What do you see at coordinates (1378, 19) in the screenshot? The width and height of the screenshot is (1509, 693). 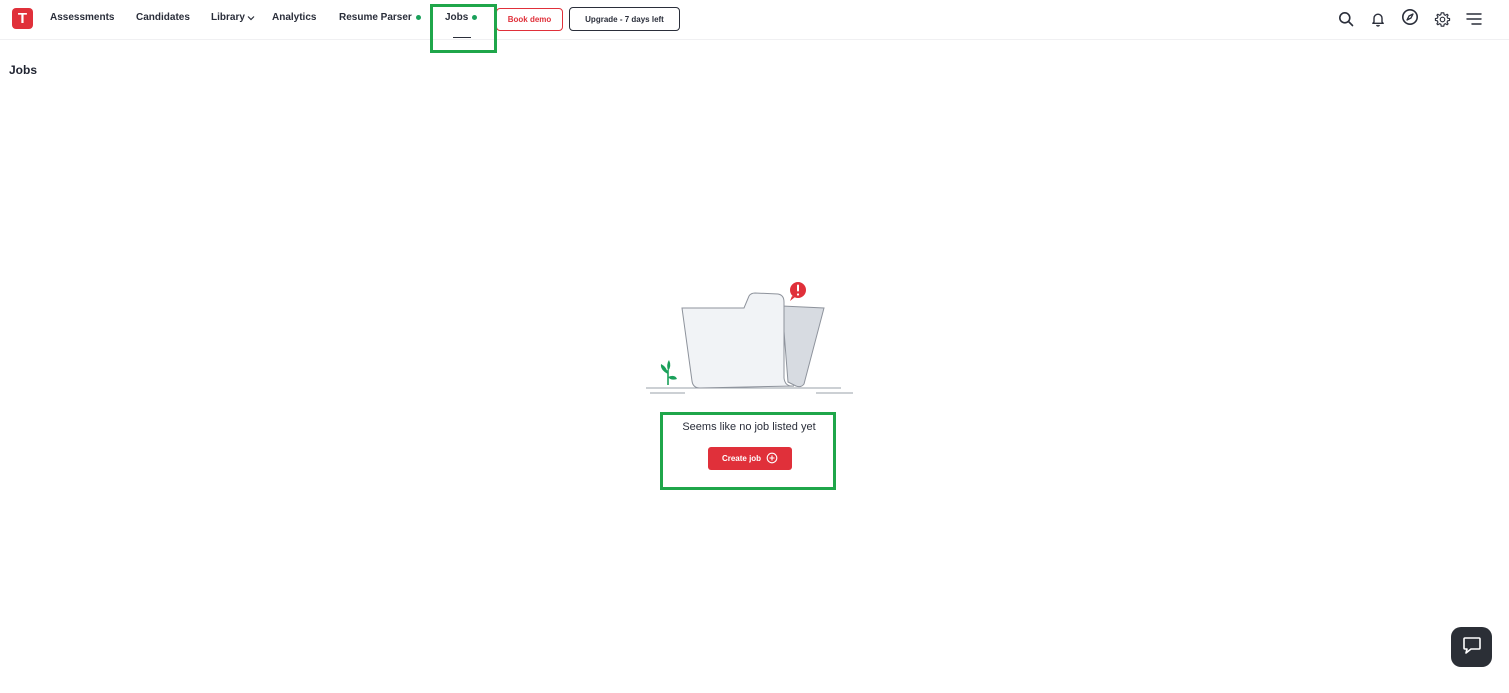 I see `bell-icon` at bounding box center [1378, 19].